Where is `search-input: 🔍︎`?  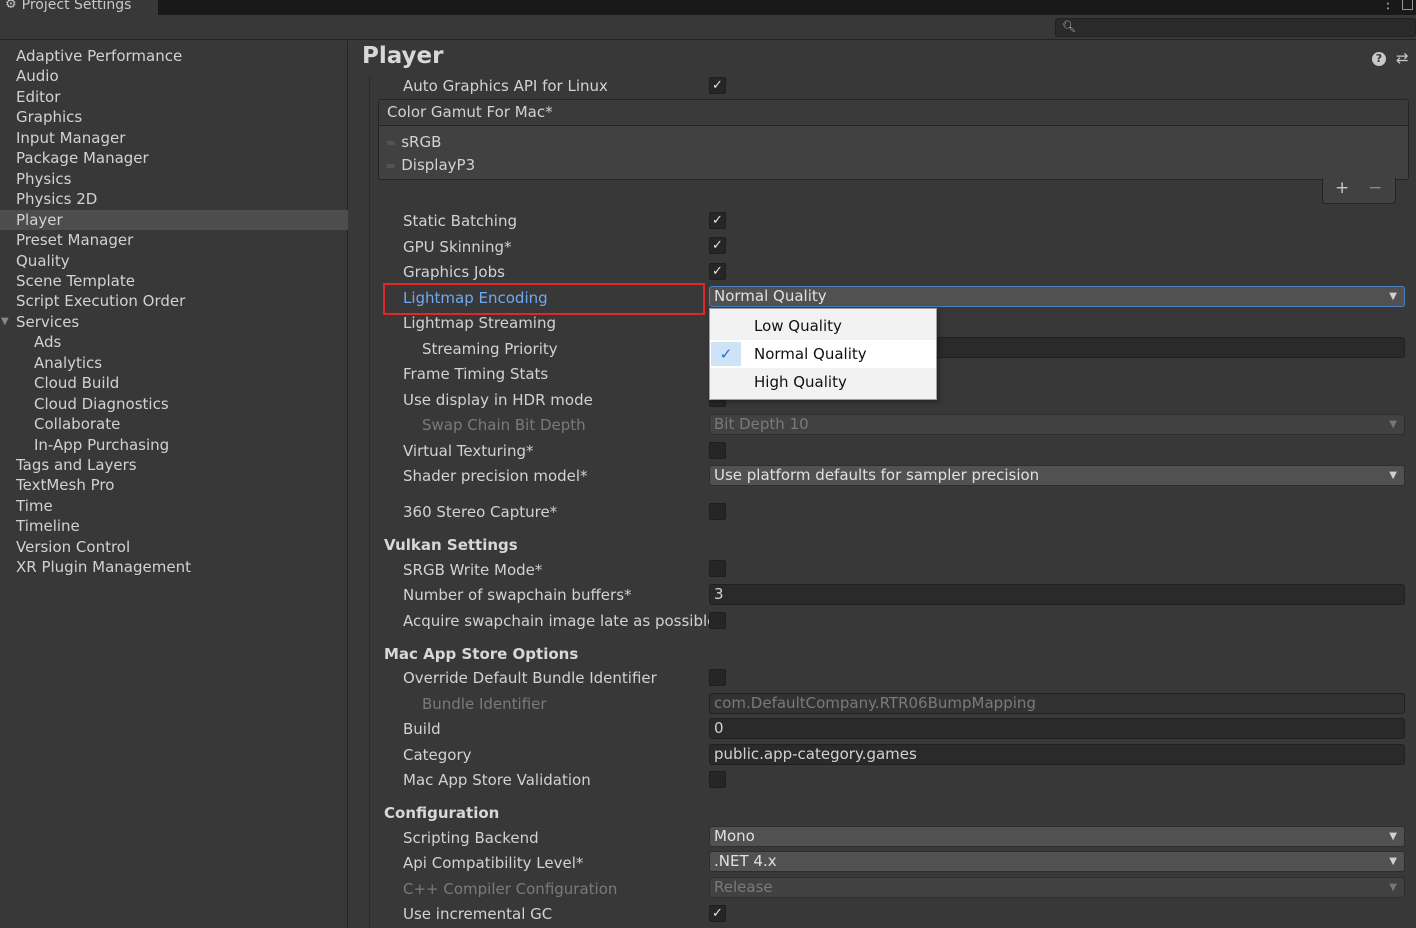 search-input: 🔍︎ is located at coordinates (1235, 27).